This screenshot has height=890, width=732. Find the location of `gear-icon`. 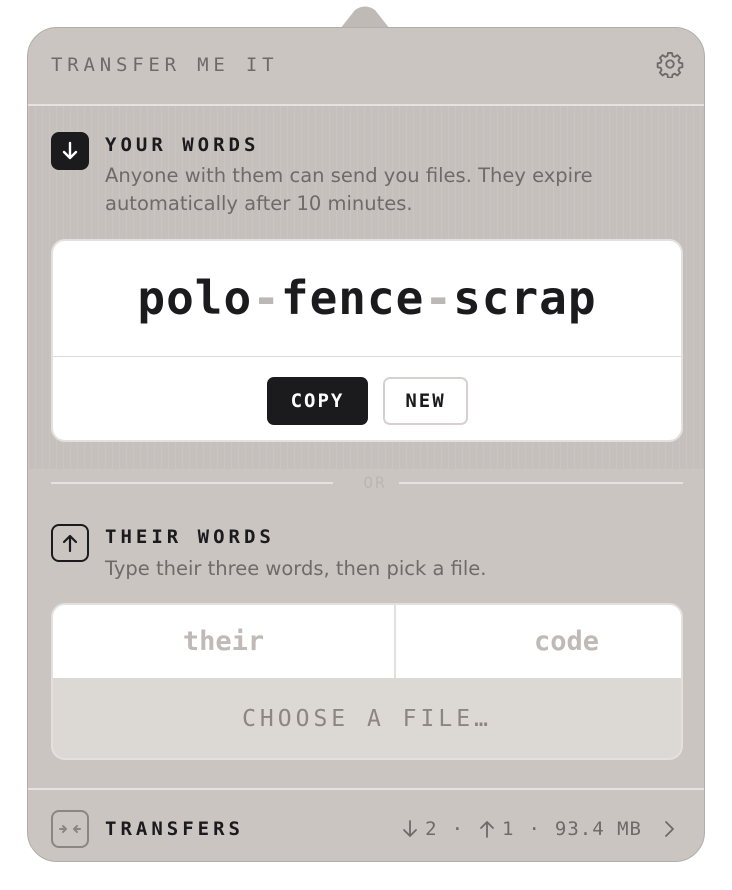

gear-icon is located at coordinates (670, 64).